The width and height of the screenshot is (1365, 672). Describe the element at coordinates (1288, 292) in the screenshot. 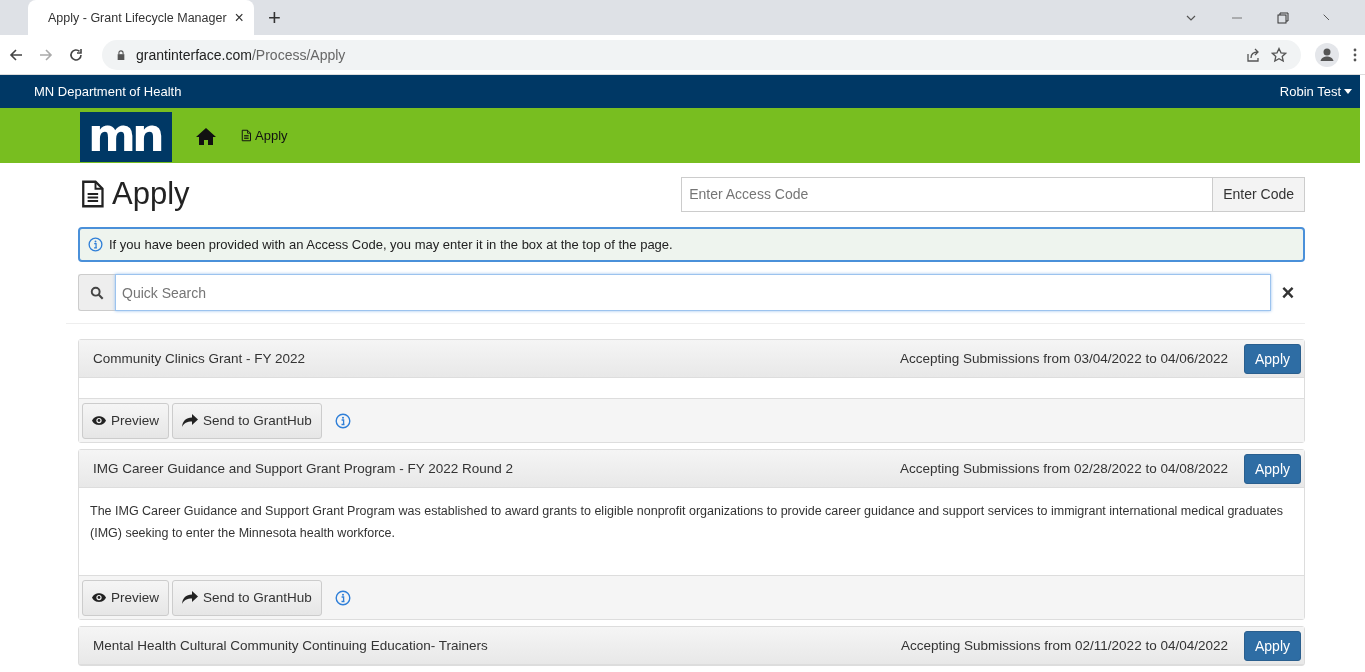

I see `clear-search-button: ×` at that location.